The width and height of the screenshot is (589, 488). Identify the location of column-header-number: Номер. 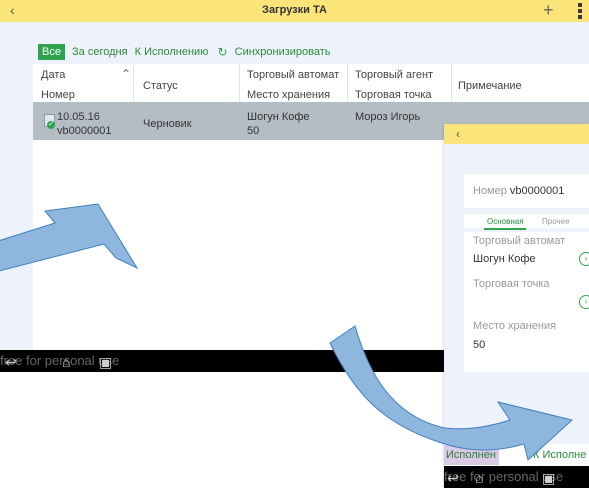
(58, 95).